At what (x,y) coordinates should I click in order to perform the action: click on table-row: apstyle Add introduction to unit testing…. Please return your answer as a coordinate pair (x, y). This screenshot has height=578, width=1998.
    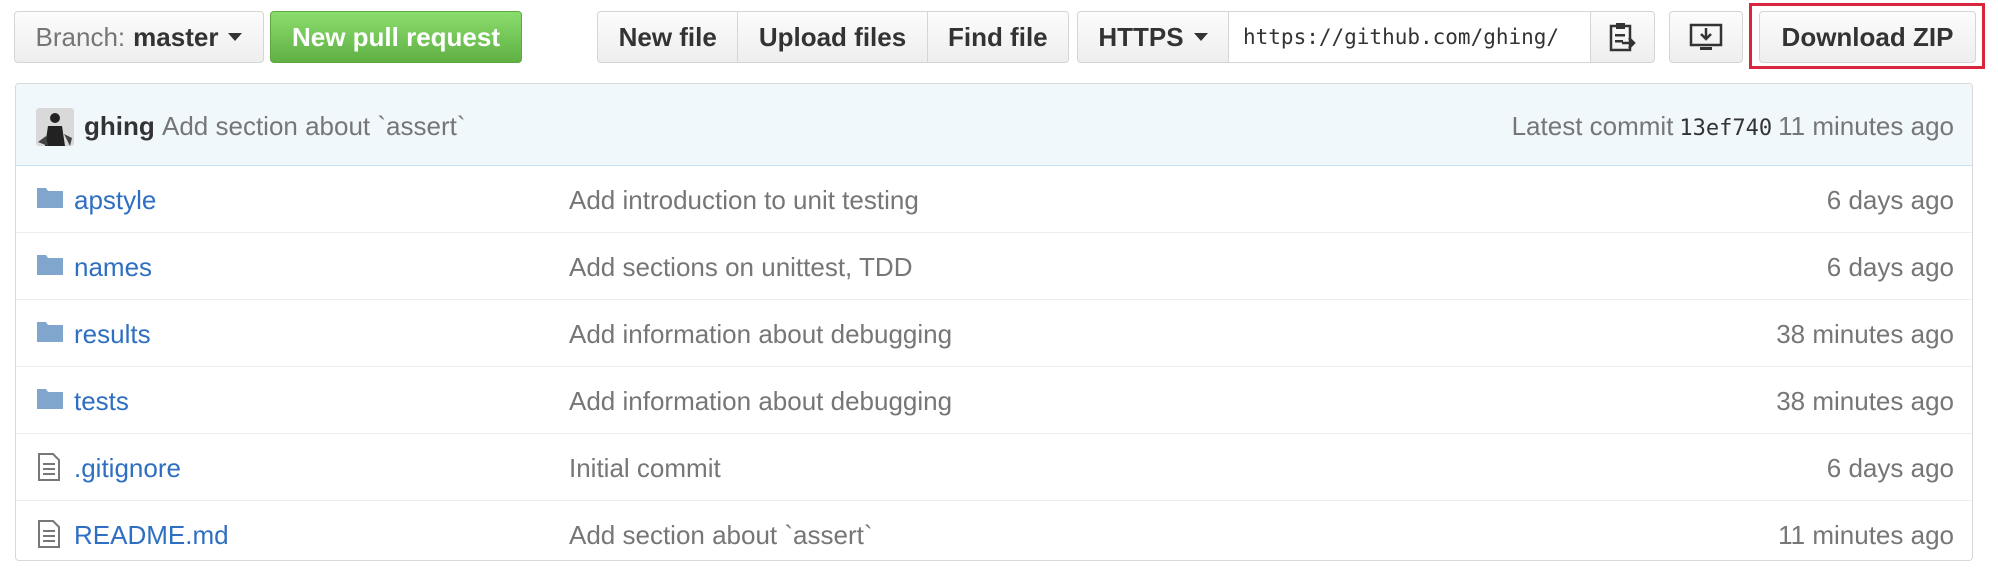
    Looking at the image, I should click on (994, 199).